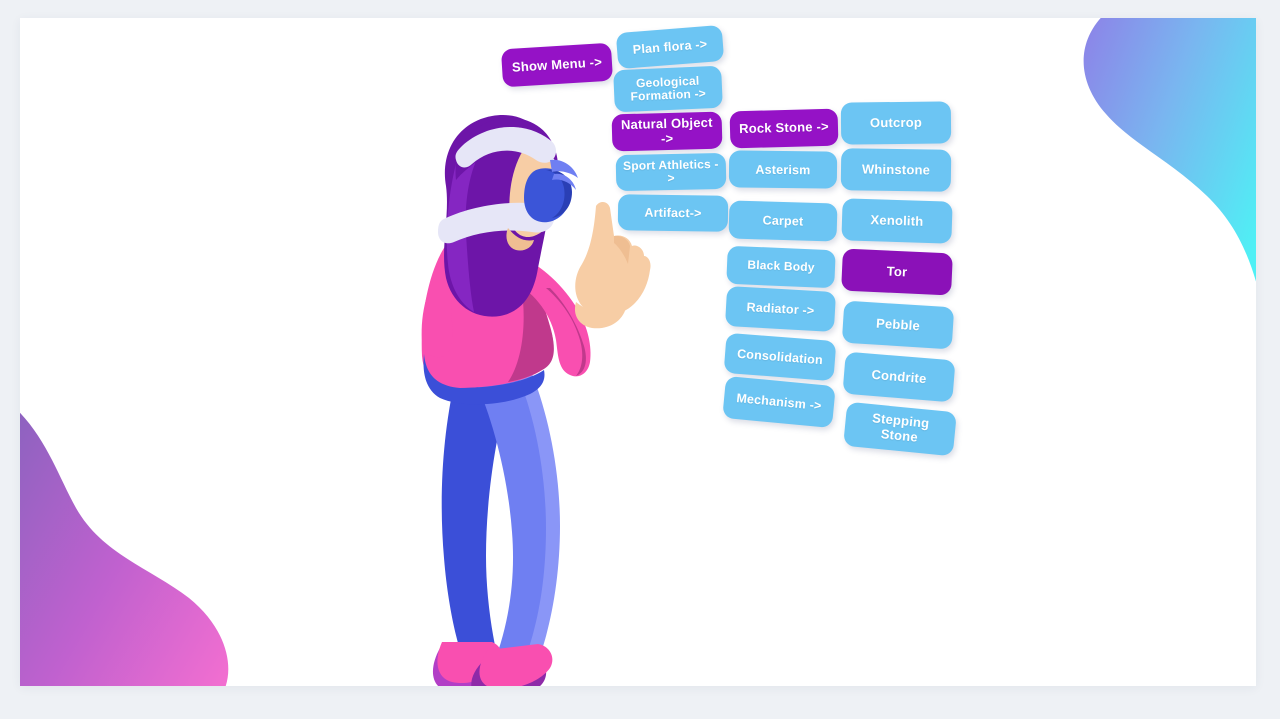  I want to click on menu-button-artifact: Artifact->, so click(673, 213).